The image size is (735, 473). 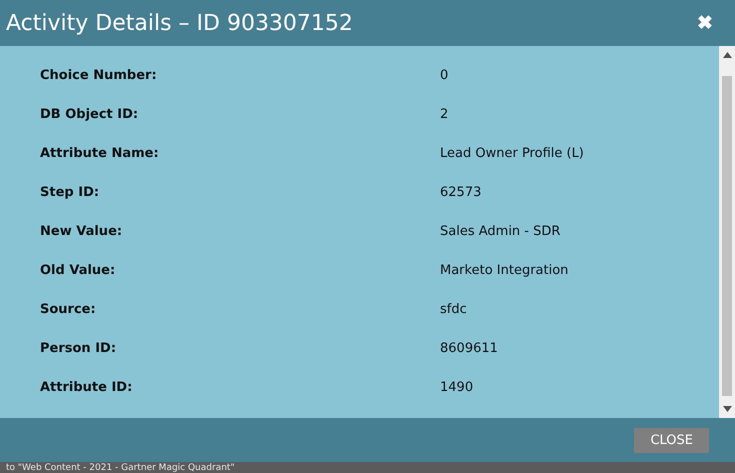 What do you see at coordinates (82, 231) in the screenshot?
I see `field-label: New Value:` at bounding box center [82, 231].